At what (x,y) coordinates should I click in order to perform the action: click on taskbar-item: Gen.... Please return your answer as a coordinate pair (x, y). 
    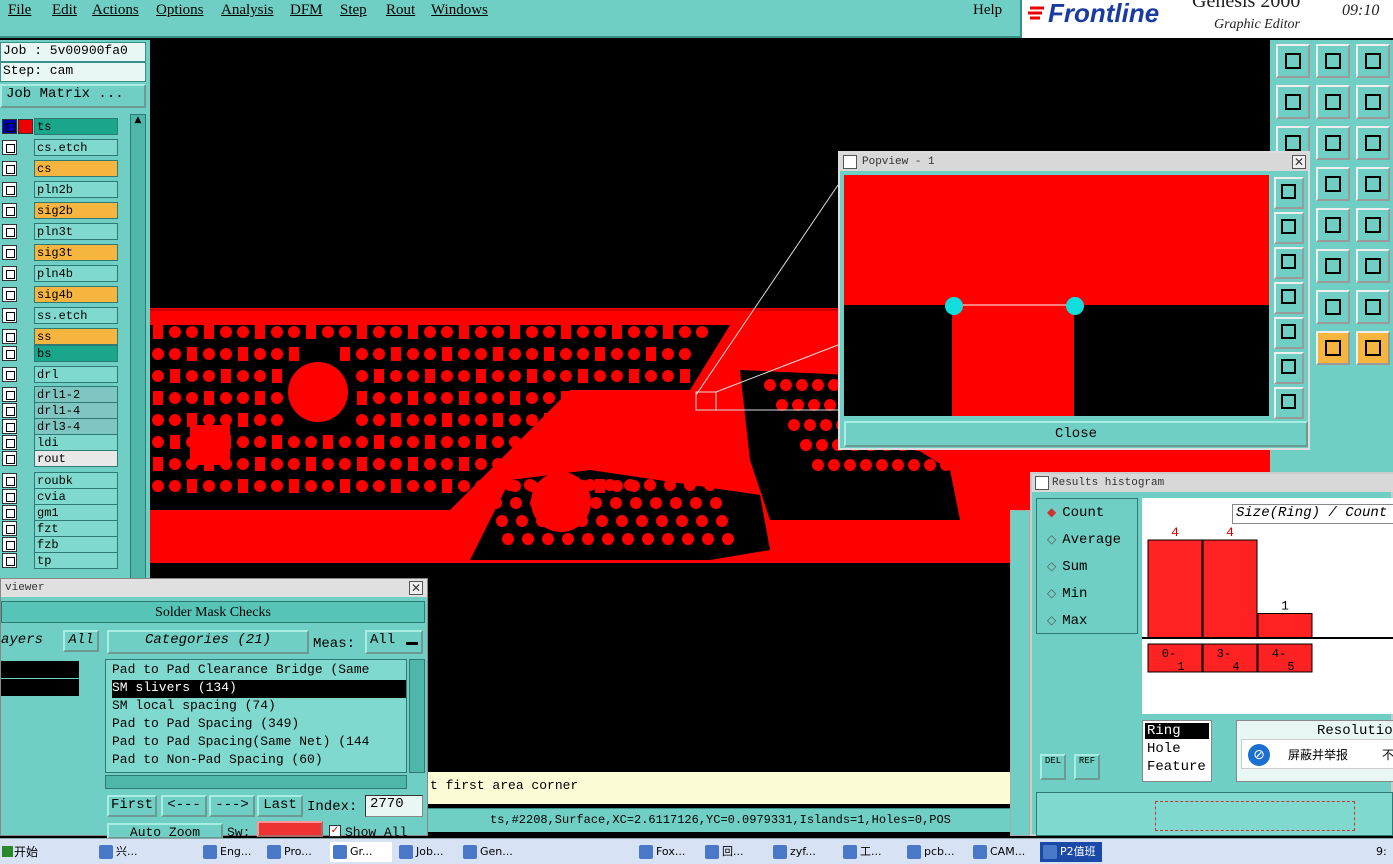
    Looking at the image, I should click on (491, 852).